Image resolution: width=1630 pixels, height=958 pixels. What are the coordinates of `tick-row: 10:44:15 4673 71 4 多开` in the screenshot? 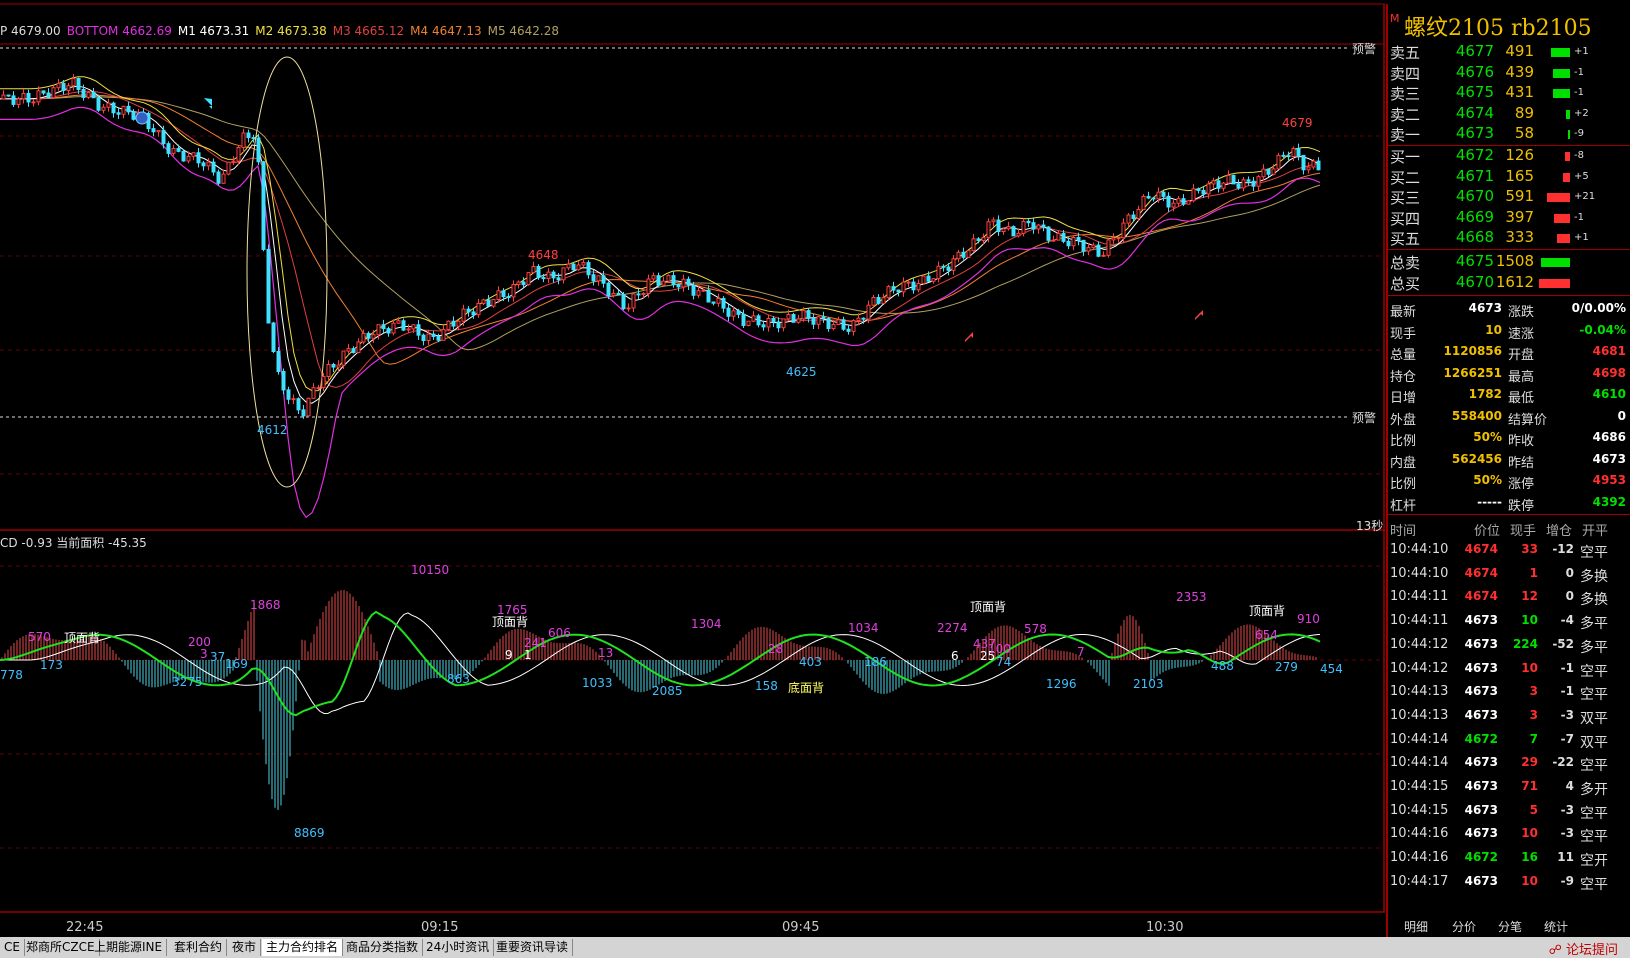 It's located at (1509, 791).